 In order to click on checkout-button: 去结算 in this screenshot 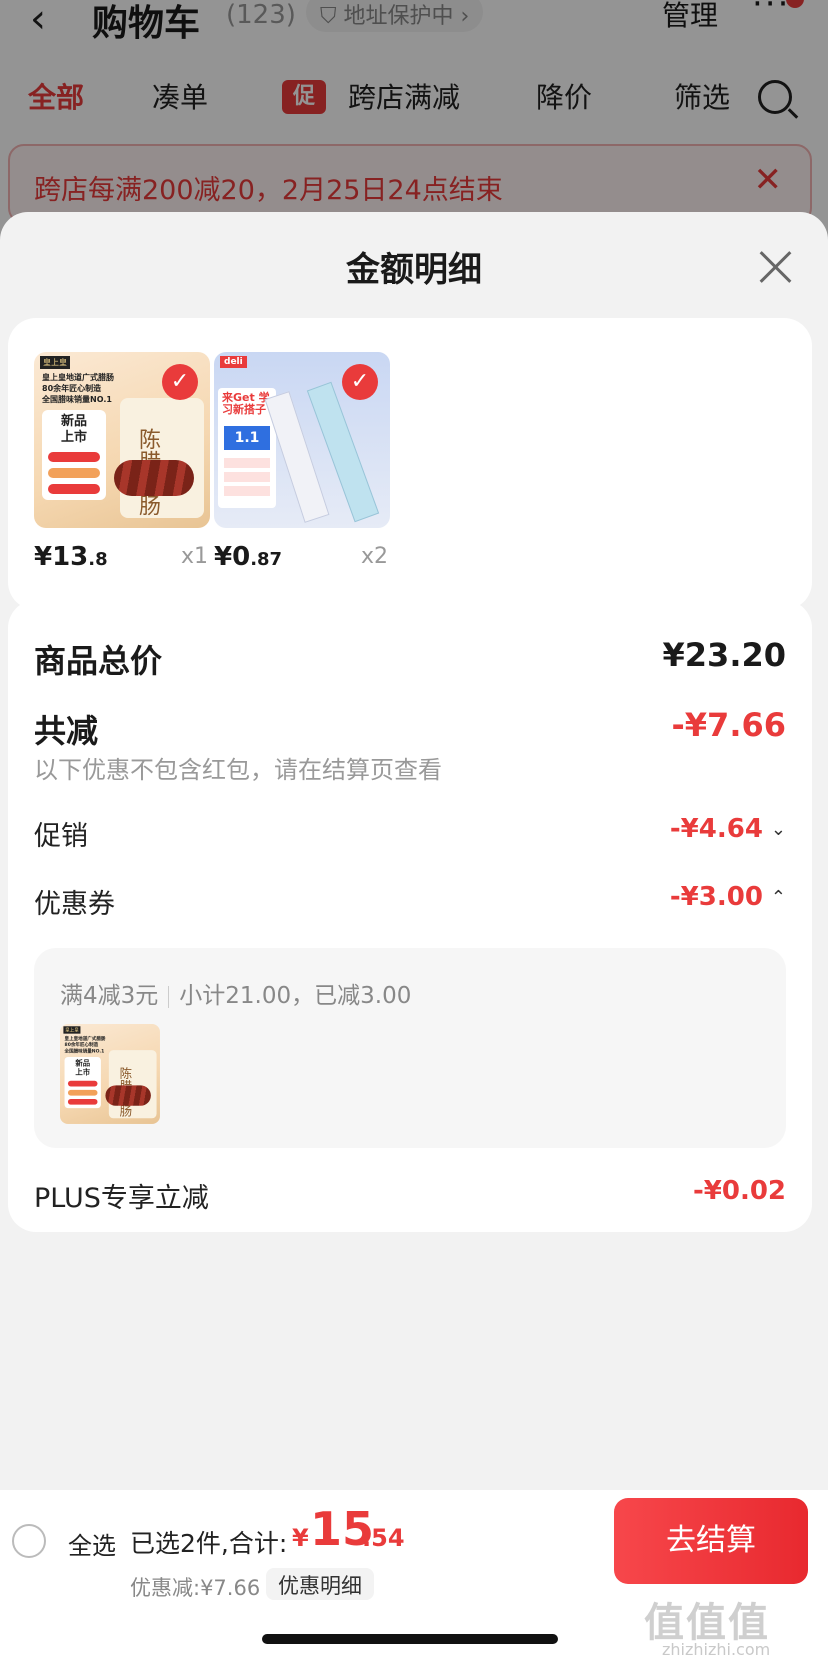, I will do `click(711, 1541)`.